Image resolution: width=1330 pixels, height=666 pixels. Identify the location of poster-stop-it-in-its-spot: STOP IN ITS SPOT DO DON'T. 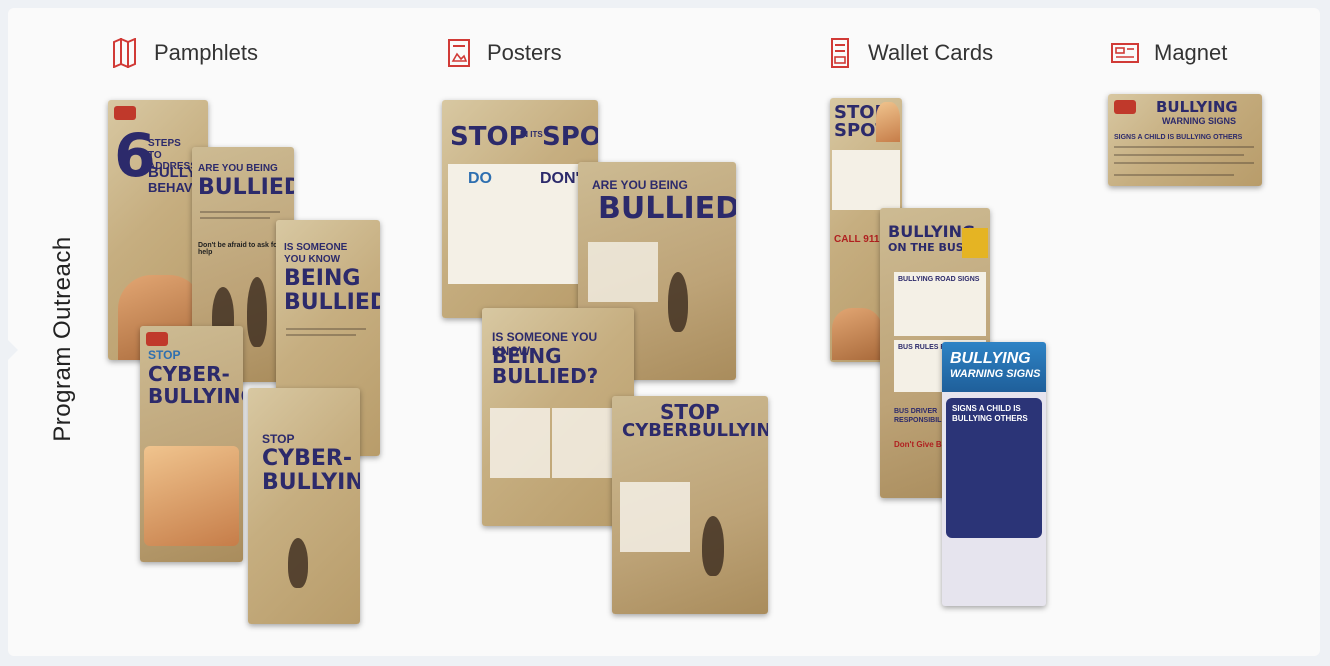
(520, 209).